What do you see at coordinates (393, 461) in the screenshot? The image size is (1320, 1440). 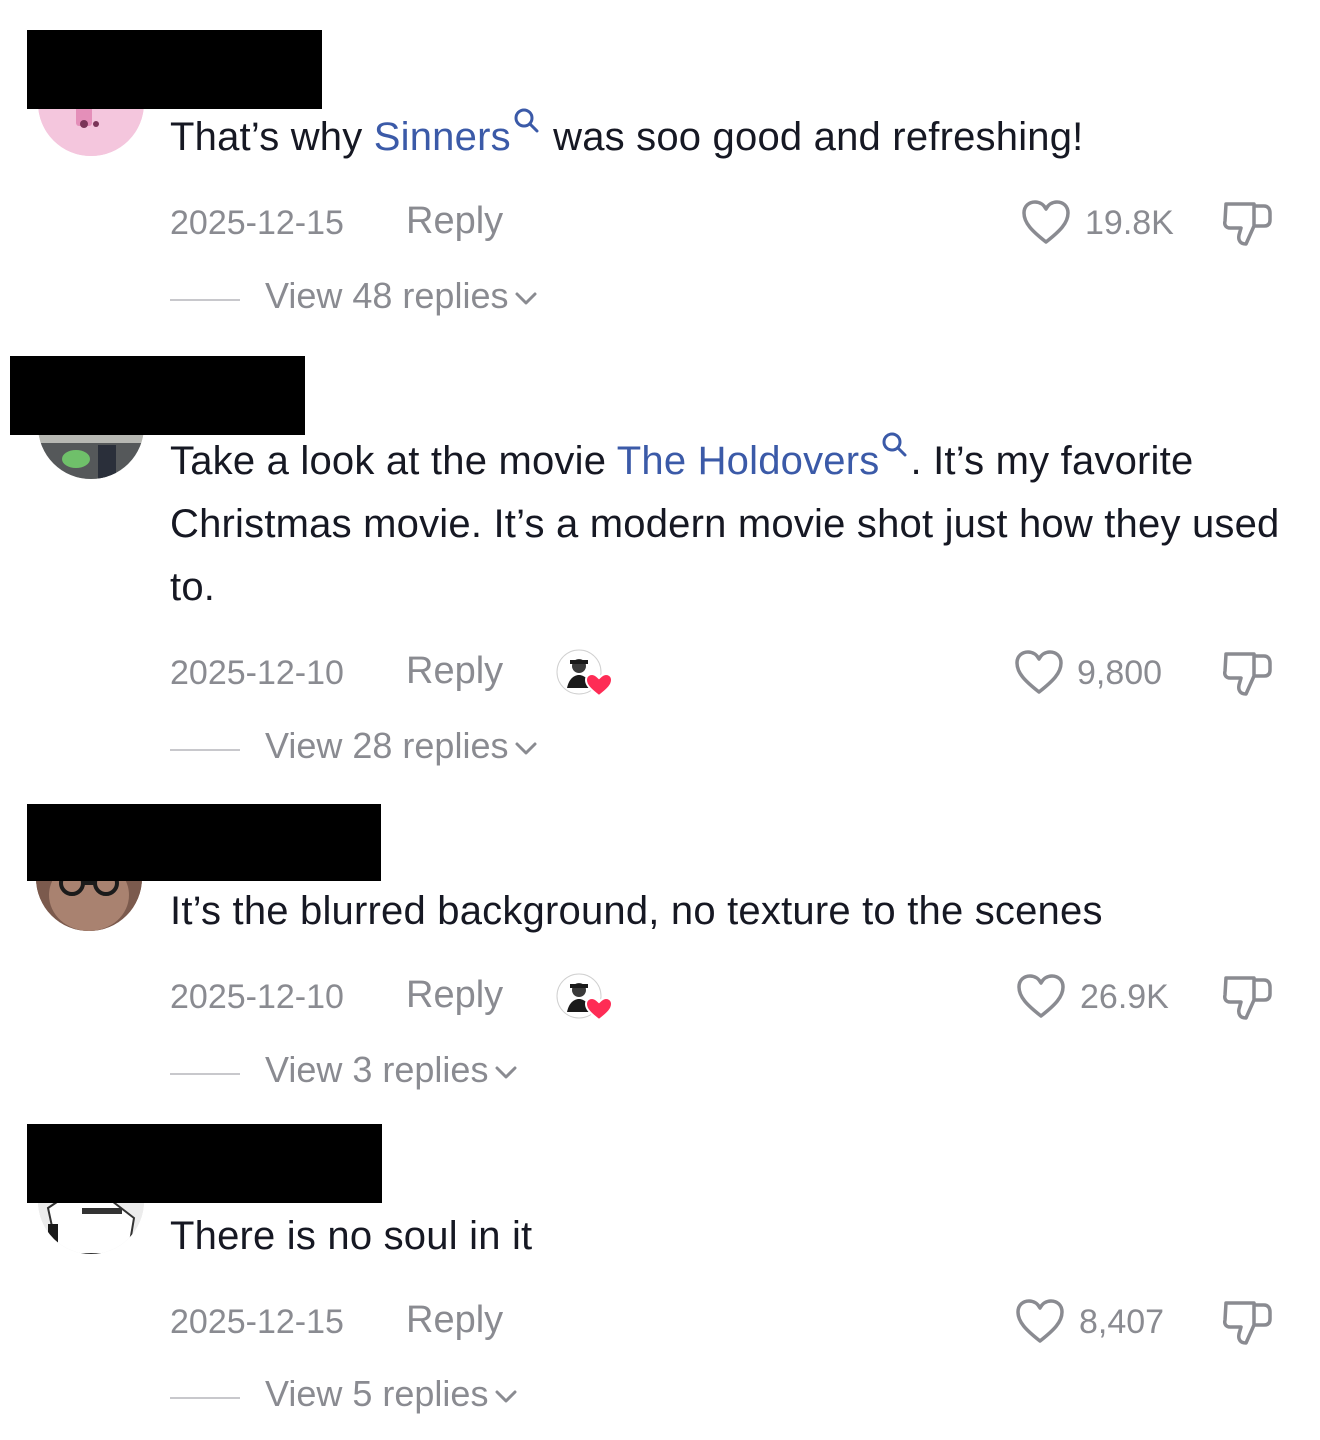 I see `comment-text-before: Take a look at the movie` at bounding box center [393, 461].